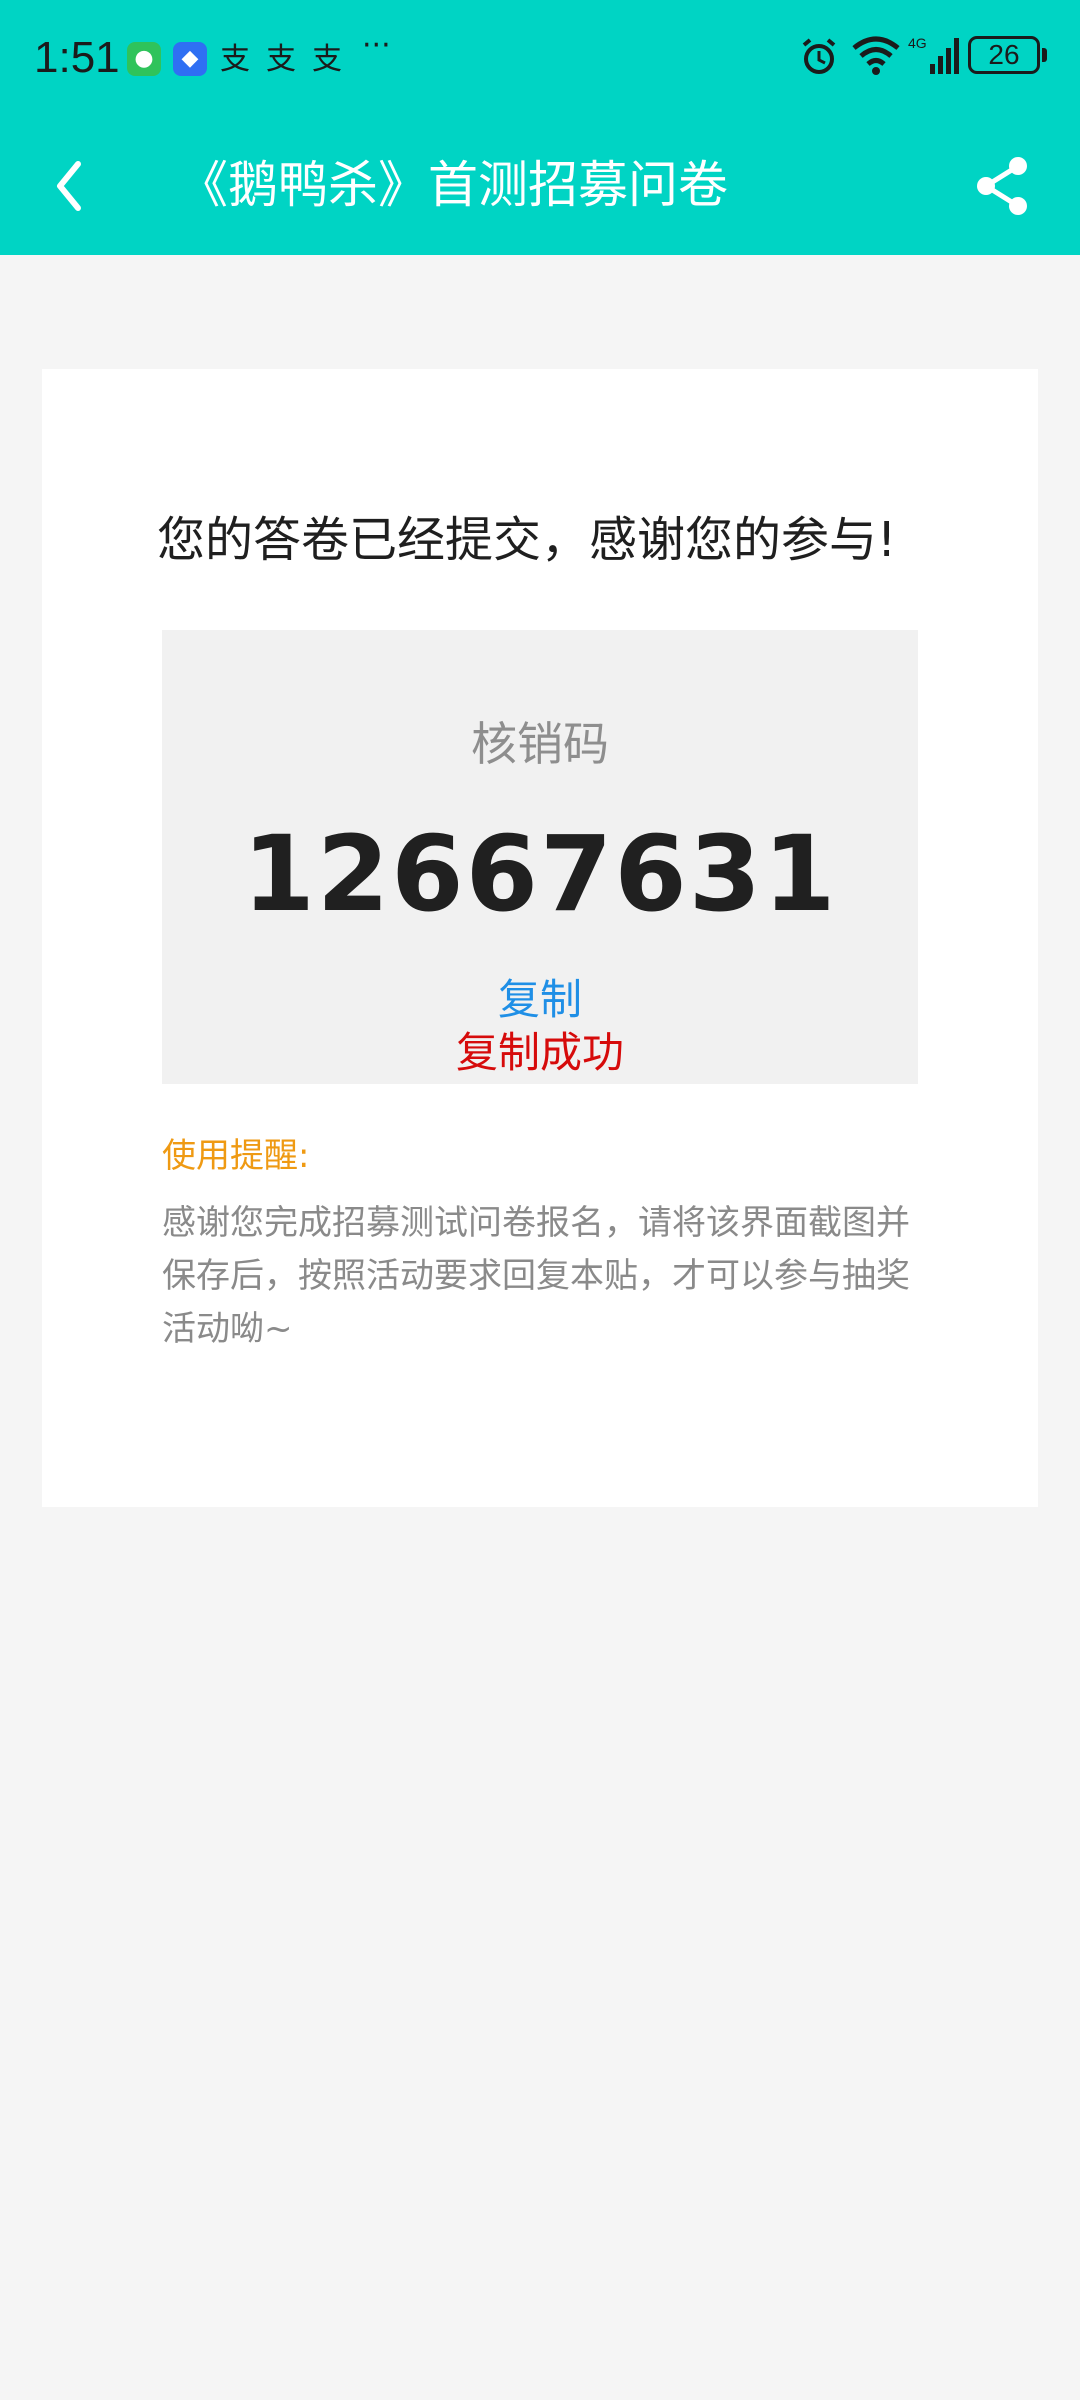 This screenshot has height=2400, width=1080. What do you see at coordinates (1002, 186) in the screenshot?
I see `share-icon` at bounding box center [1002, 186].